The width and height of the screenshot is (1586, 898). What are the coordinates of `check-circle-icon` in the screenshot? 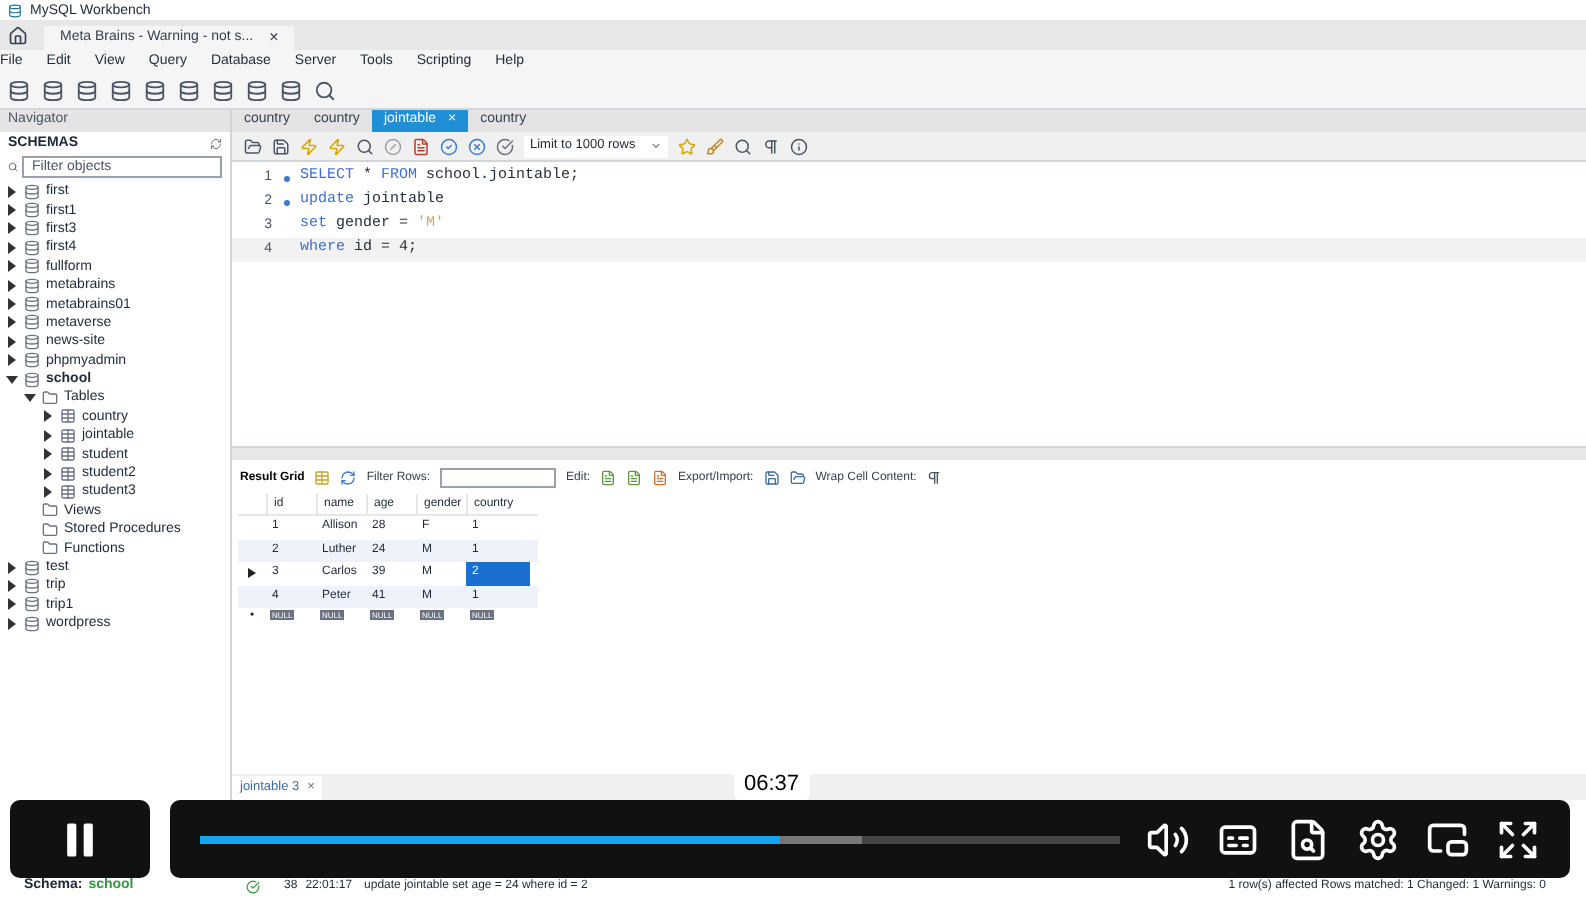 It's located at (449, 146).